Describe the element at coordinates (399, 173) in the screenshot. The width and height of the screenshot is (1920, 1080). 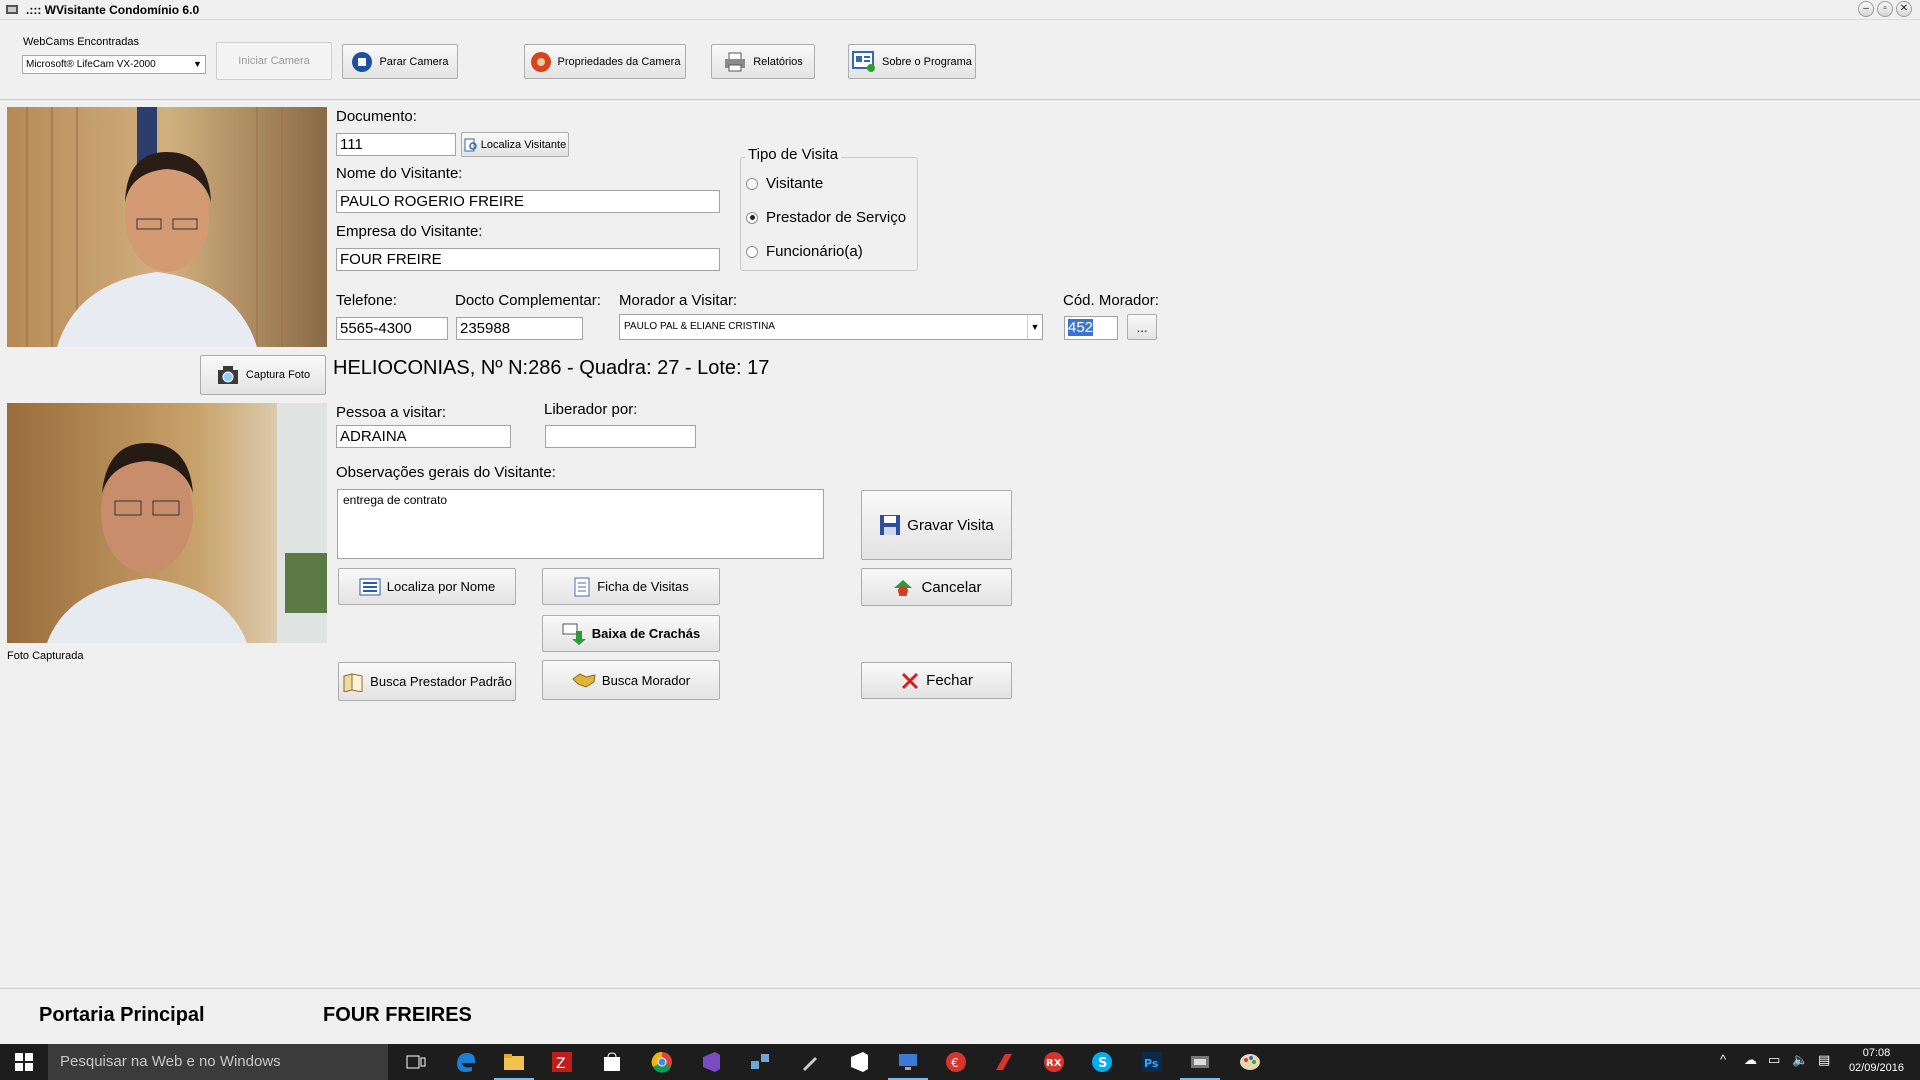
I see `nome-label: Nome do Visitante:` at that location.